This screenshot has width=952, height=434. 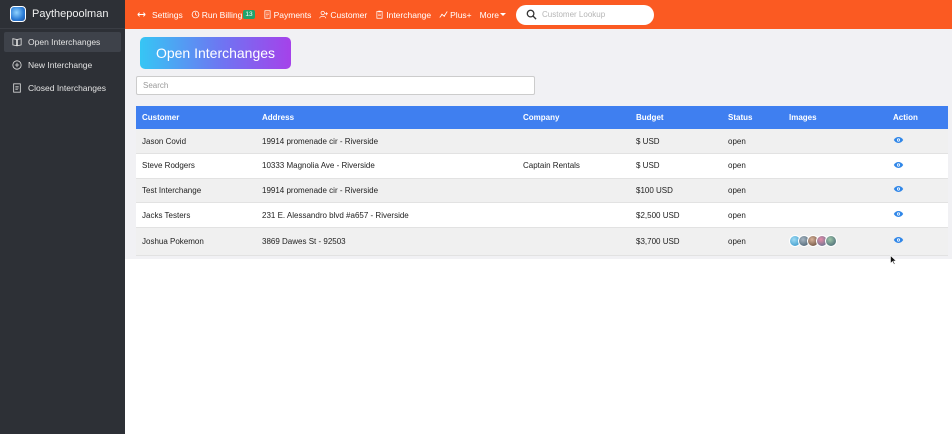 I want to click on col-images: Images, so click(x=835, y=117).